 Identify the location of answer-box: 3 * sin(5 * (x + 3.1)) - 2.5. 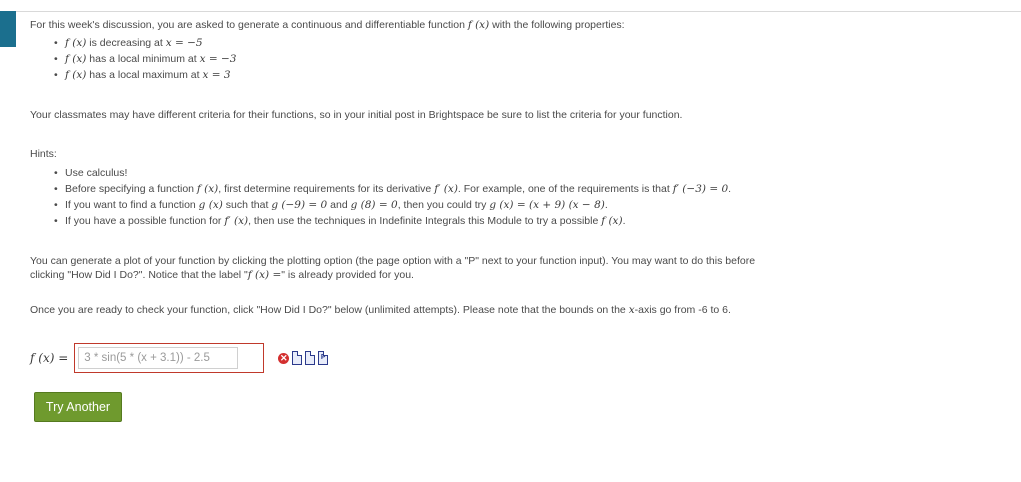
(169, 358).